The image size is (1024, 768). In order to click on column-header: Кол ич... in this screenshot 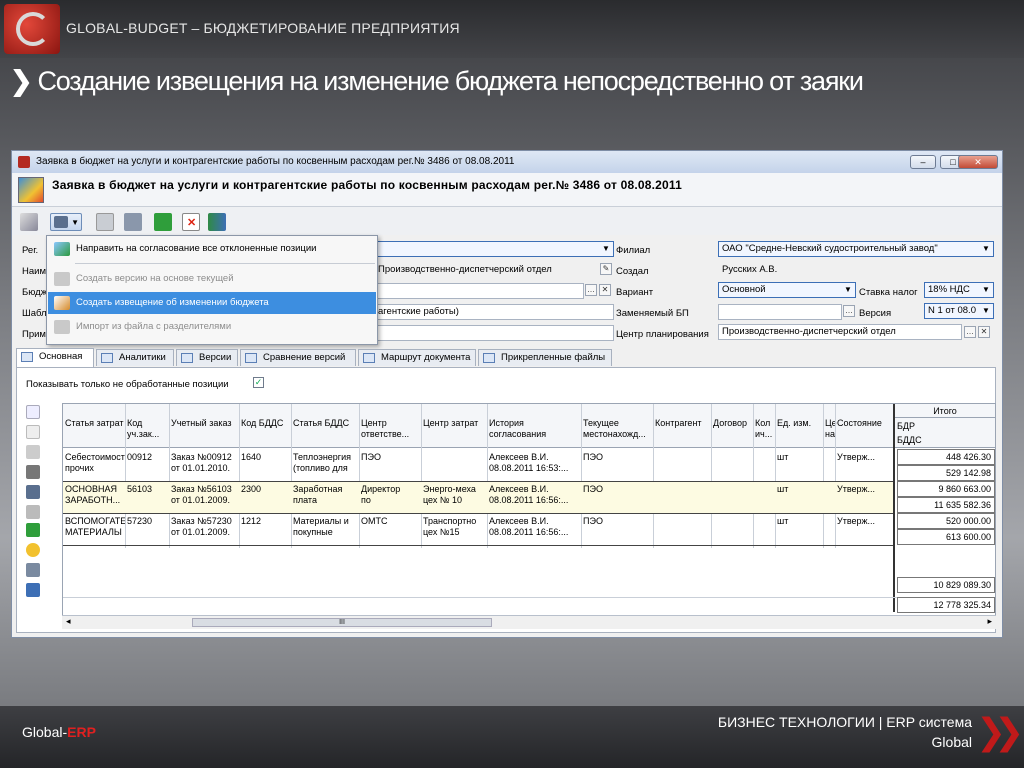, I will do `click(765, 429)`.